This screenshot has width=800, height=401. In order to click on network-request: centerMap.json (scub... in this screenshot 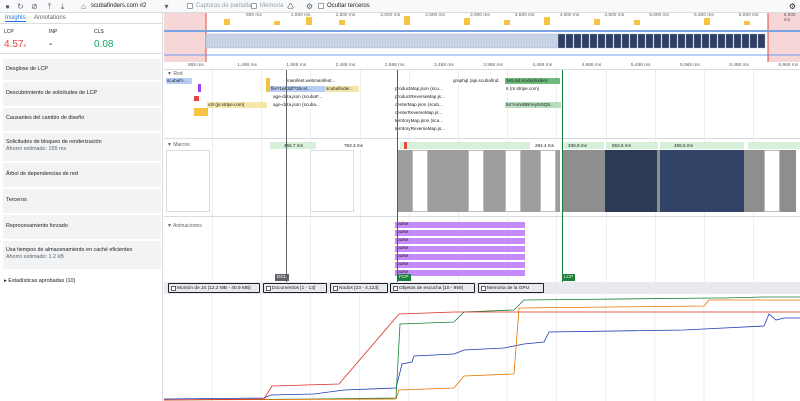, I will do `click(423, 105)`.